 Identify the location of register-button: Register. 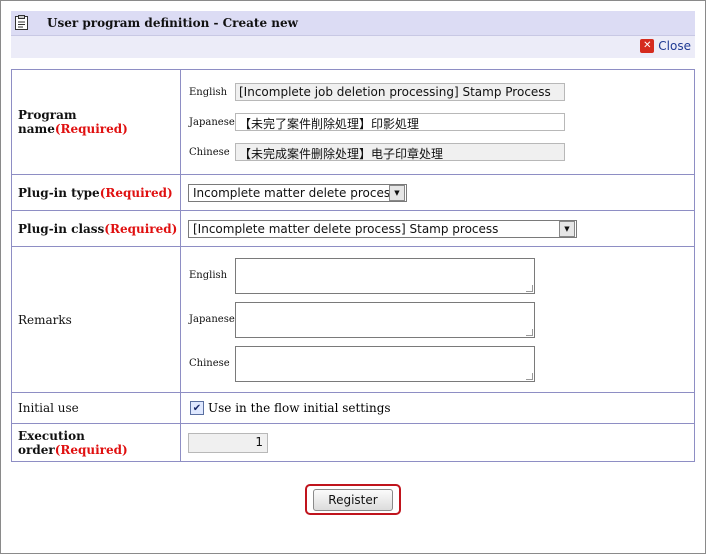
(353, 499).